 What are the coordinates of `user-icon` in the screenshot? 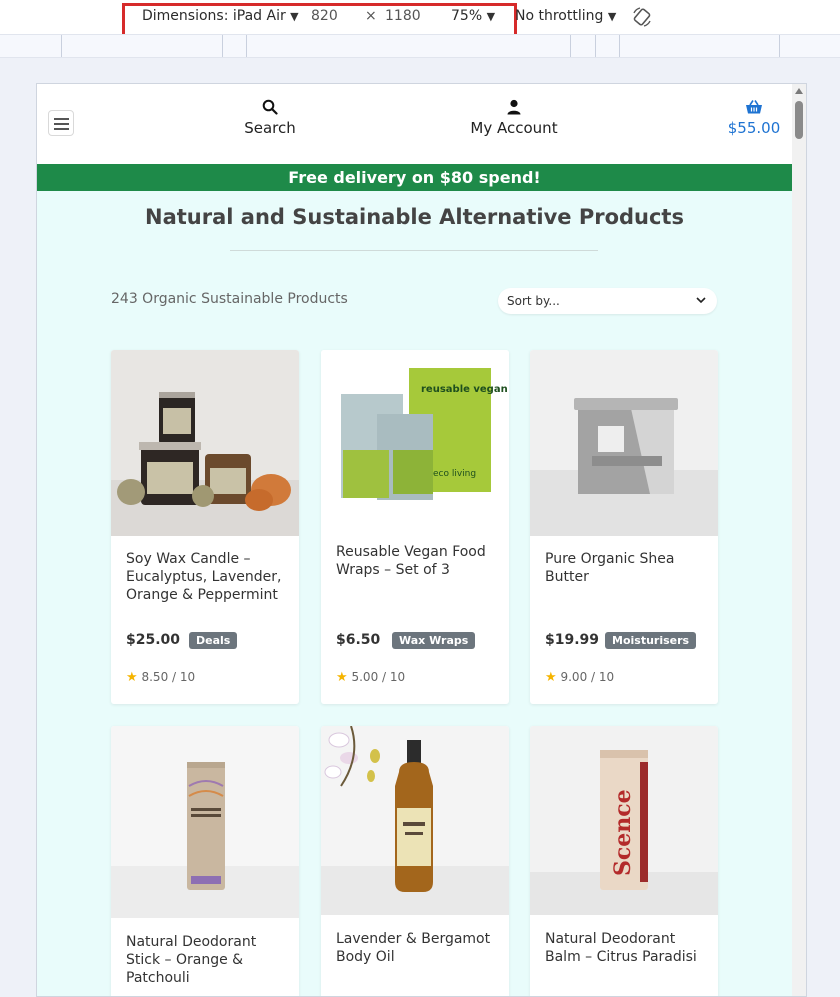 It's located at (514, 107).